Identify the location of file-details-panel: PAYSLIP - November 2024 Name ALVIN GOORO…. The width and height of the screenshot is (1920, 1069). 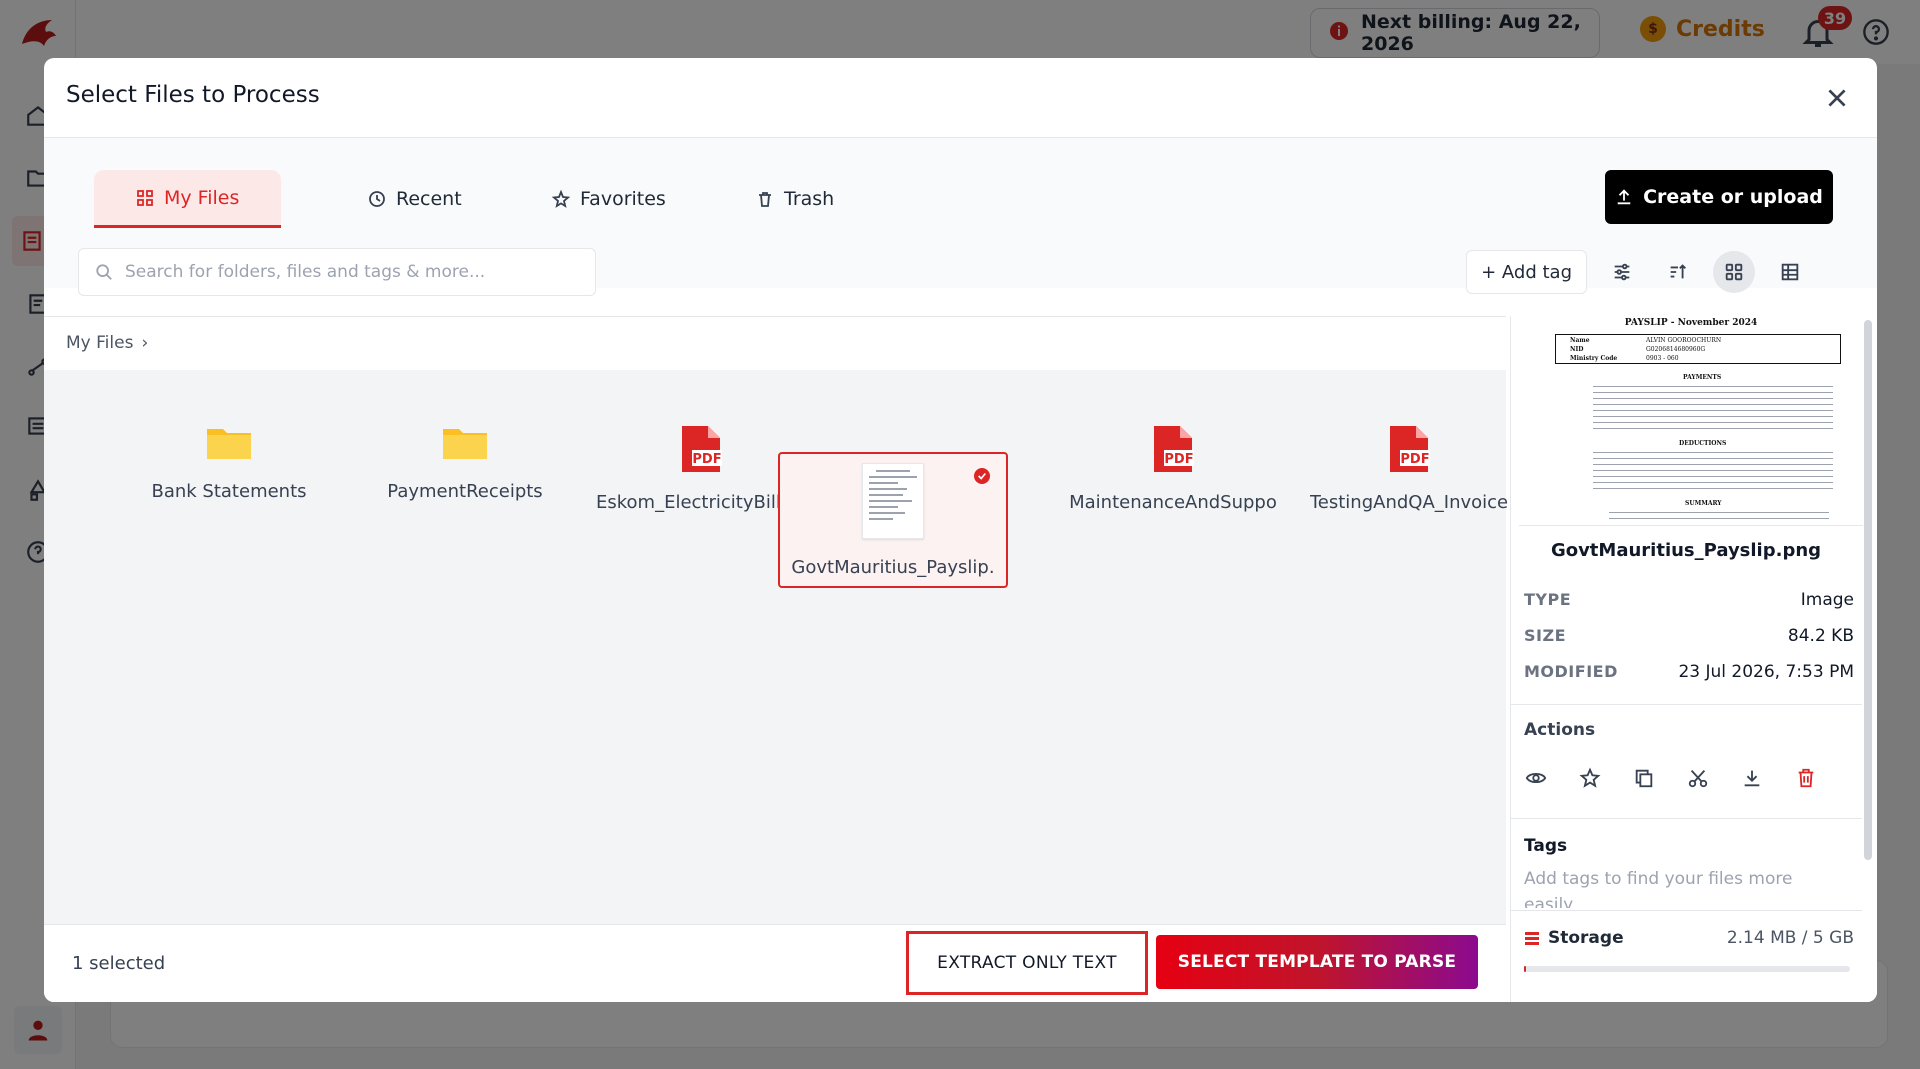
(1693, 659).